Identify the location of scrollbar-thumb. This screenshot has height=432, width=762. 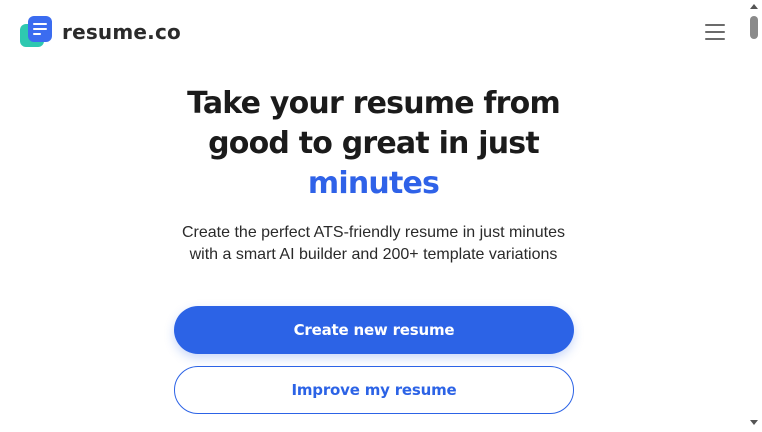
(754, 27).